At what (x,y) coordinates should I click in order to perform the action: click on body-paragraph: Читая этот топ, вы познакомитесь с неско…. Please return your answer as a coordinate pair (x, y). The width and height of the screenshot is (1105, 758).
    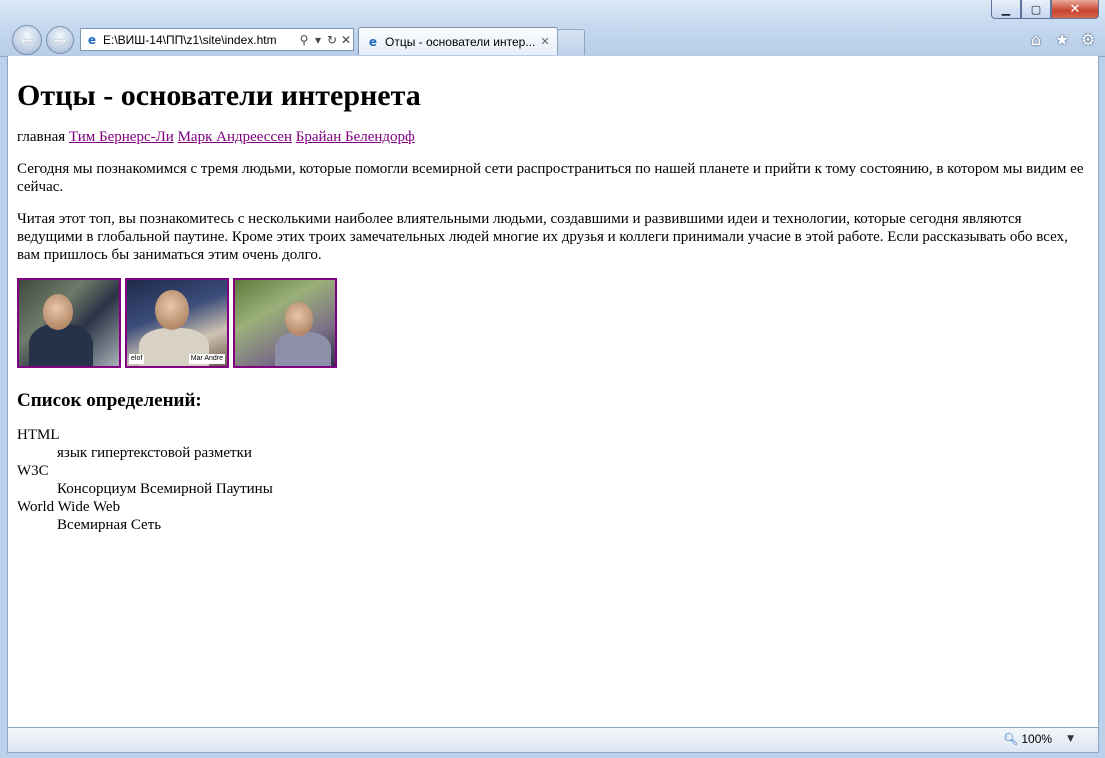
    Looking at the image, I should click on (542, 237).